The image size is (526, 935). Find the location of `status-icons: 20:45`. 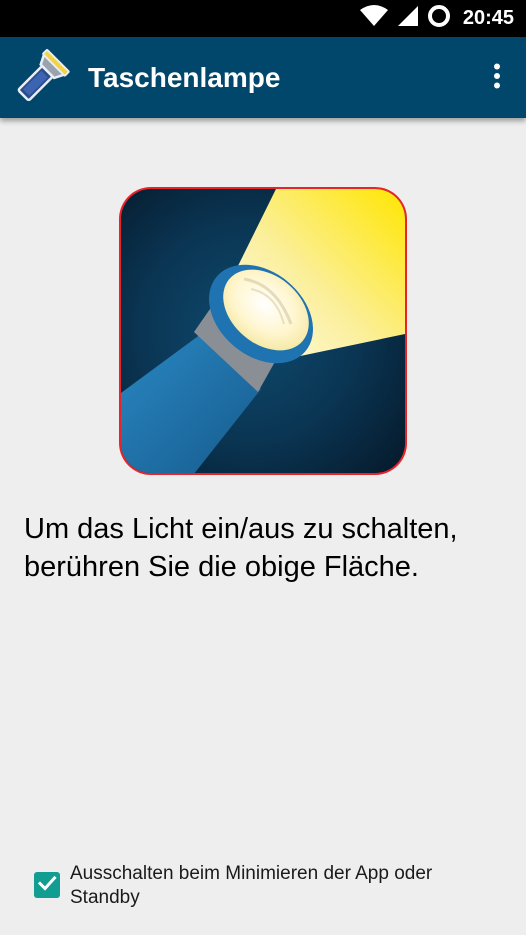

status-icons: 20:45 is located at coordinates (436, 18).